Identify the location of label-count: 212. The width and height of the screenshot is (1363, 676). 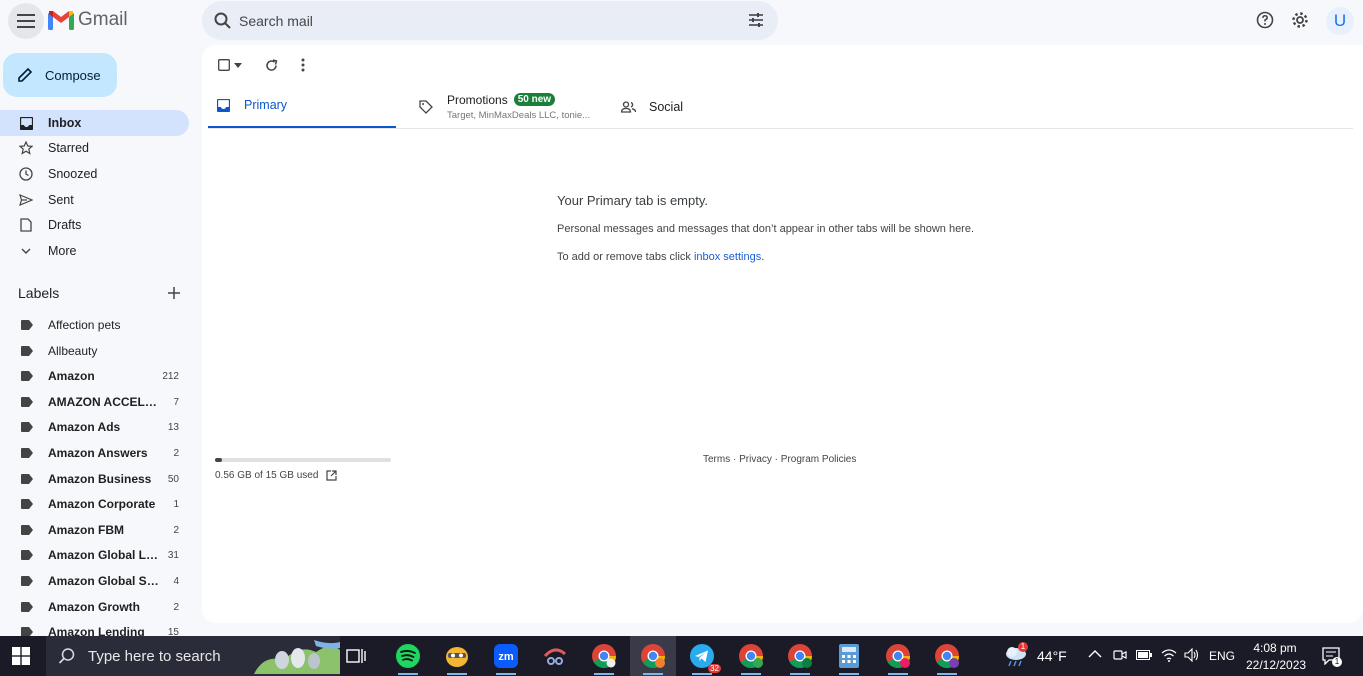
(170, 376).